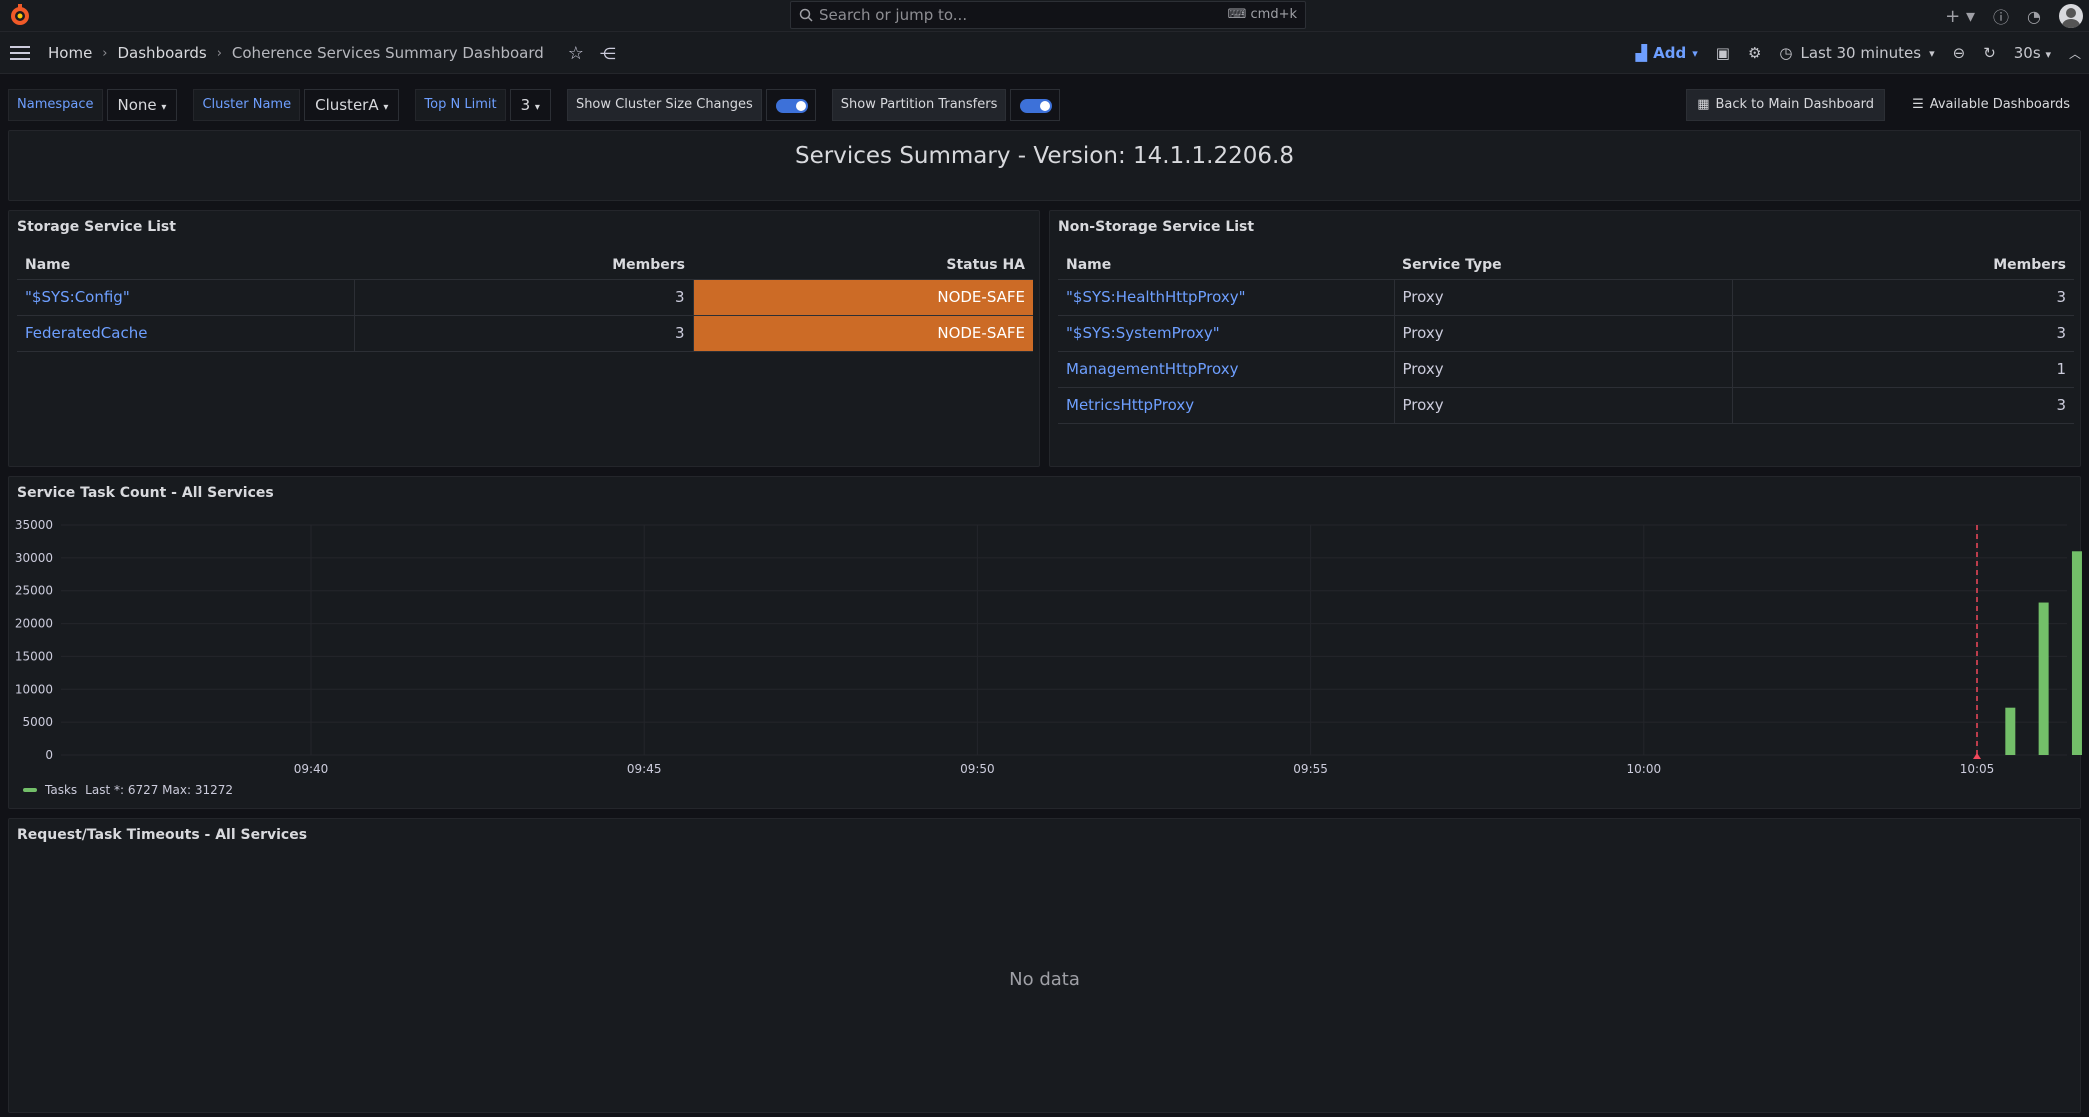 Image resolution: width=2089 pixels, height=1117 pixels. What do you see at coordinates (2034, 16) in the screenshot?
I see `news-feed-icon: ◔` at bounding box center [2034, 16].